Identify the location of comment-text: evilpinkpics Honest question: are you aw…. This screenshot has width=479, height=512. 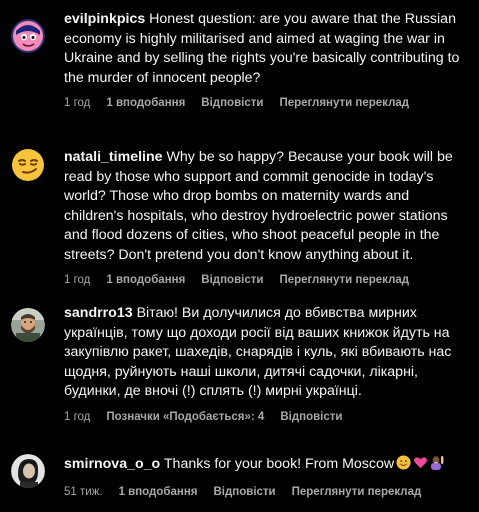
(267, 49).